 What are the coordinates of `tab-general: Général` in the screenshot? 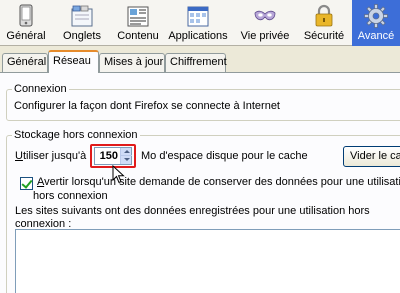 It's located at (25, 62).